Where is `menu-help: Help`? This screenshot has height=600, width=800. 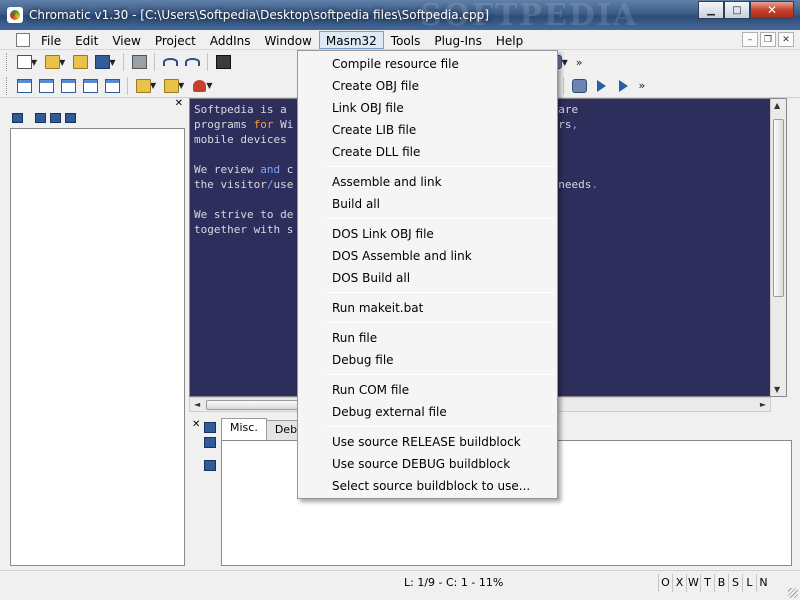 menu-help: Help is located at coordinates (509, 40).